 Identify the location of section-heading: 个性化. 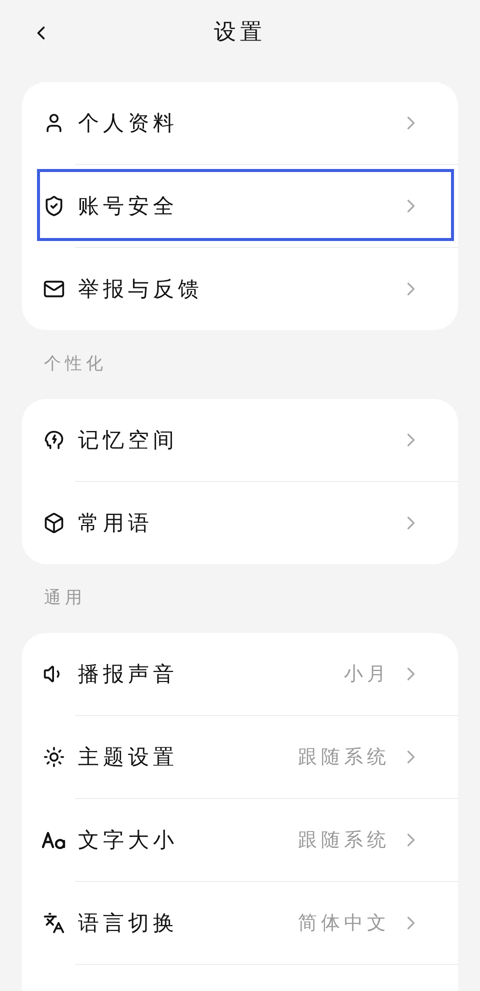
(75, 364).